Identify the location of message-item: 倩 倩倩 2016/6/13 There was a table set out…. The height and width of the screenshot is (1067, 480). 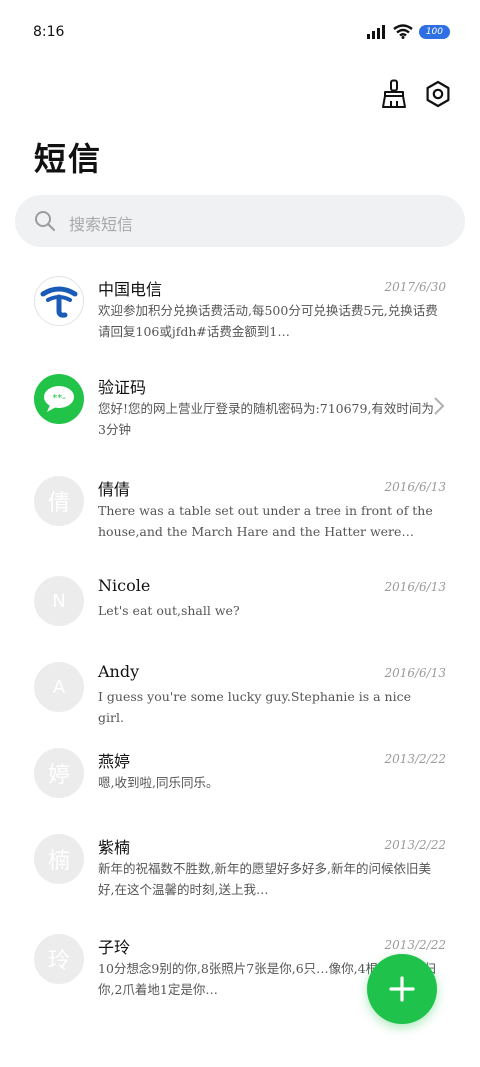
(240, 511).